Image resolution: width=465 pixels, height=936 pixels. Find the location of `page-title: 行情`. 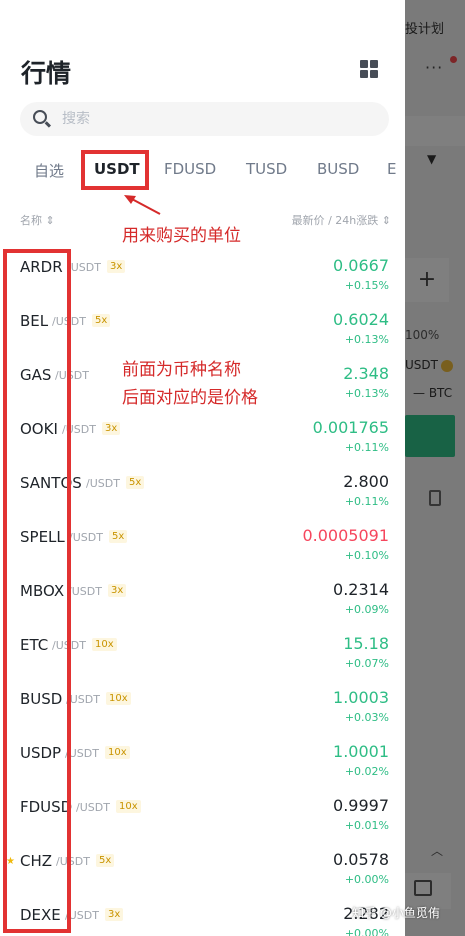

page-title: 行情 is located at coordinates (46, 73).